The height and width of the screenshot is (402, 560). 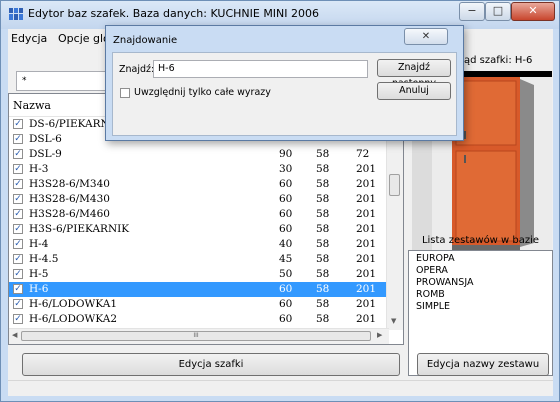 What do you see at coordinates (394, 185) in the screenshot?
I see `scroll-thumb` at bounding box center [394, 185].